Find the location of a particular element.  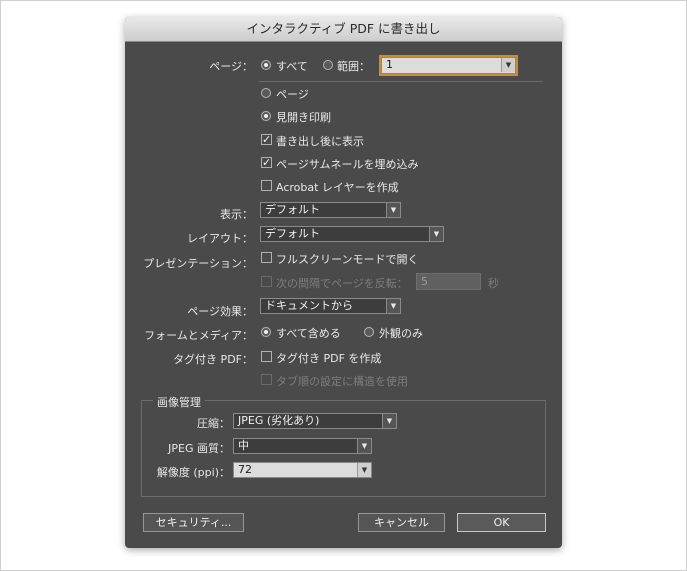

quality-select: 中 ▼ is located at coordinates (302, 446).